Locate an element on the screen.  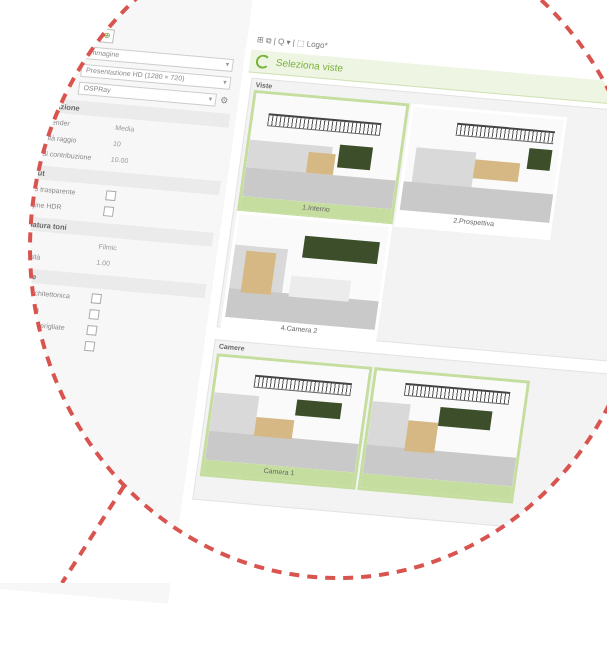
edit-icon: ✎ is located at coordinates (89, 34).